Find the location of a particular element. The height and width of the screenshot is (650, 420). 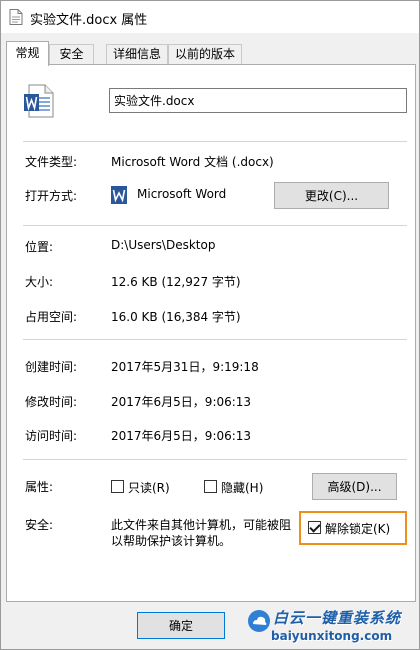

word-document-icon is located at coordinates (39, 101).